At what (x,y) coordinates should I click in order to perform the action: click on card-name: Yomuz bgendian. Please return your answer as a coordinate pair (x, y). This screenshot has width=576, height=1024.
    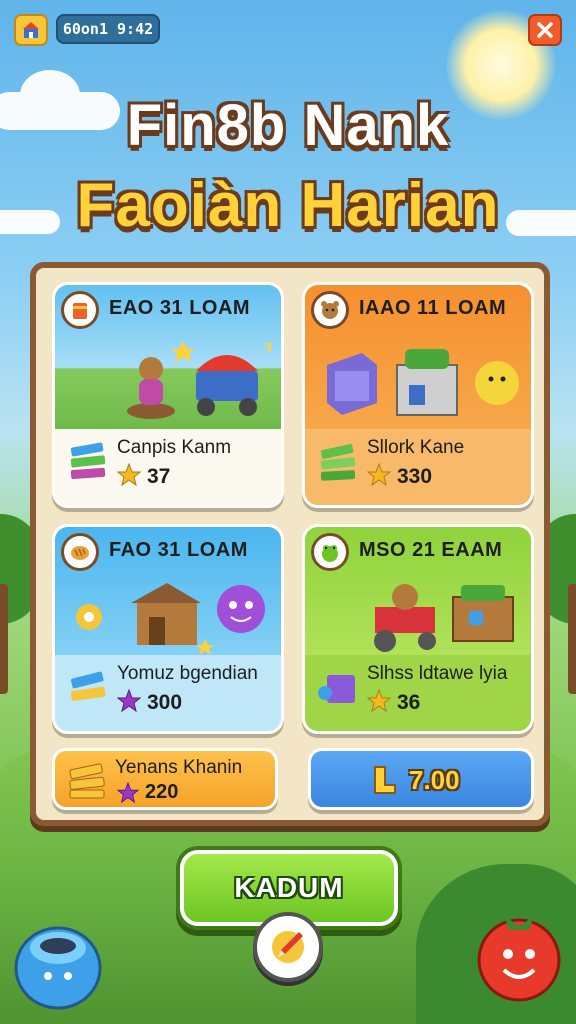
    Looking at the image, I should click on (187, 673).